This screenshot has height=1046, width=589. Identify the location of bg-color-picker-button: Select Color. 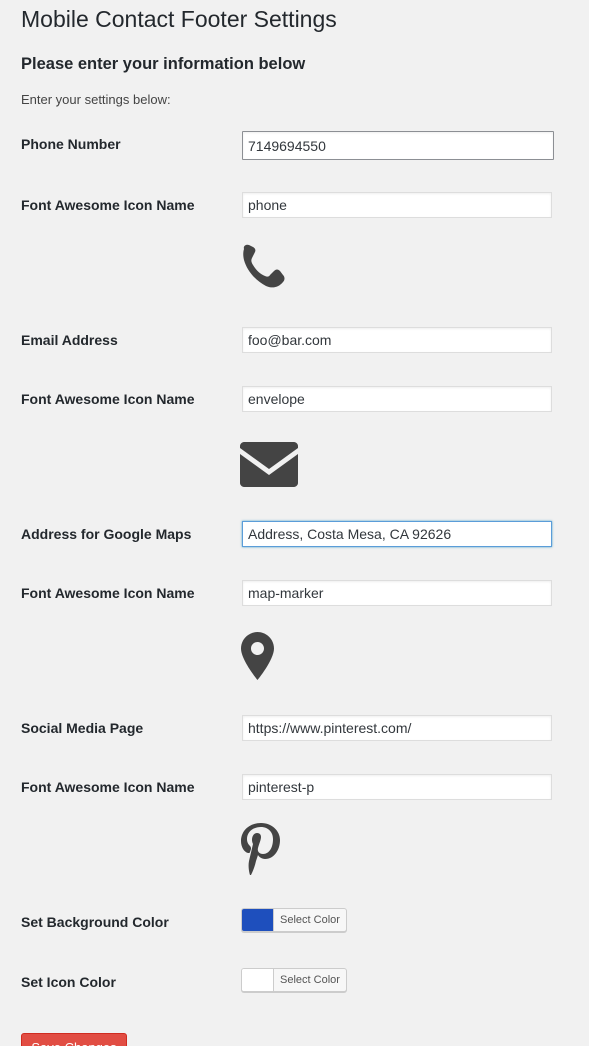
(294, 920).